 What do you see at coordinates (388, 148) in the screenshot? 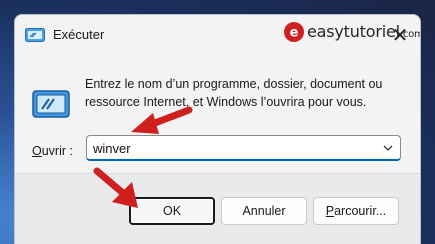
I see `chevron-down-icon` at bounding box center [388, 148].